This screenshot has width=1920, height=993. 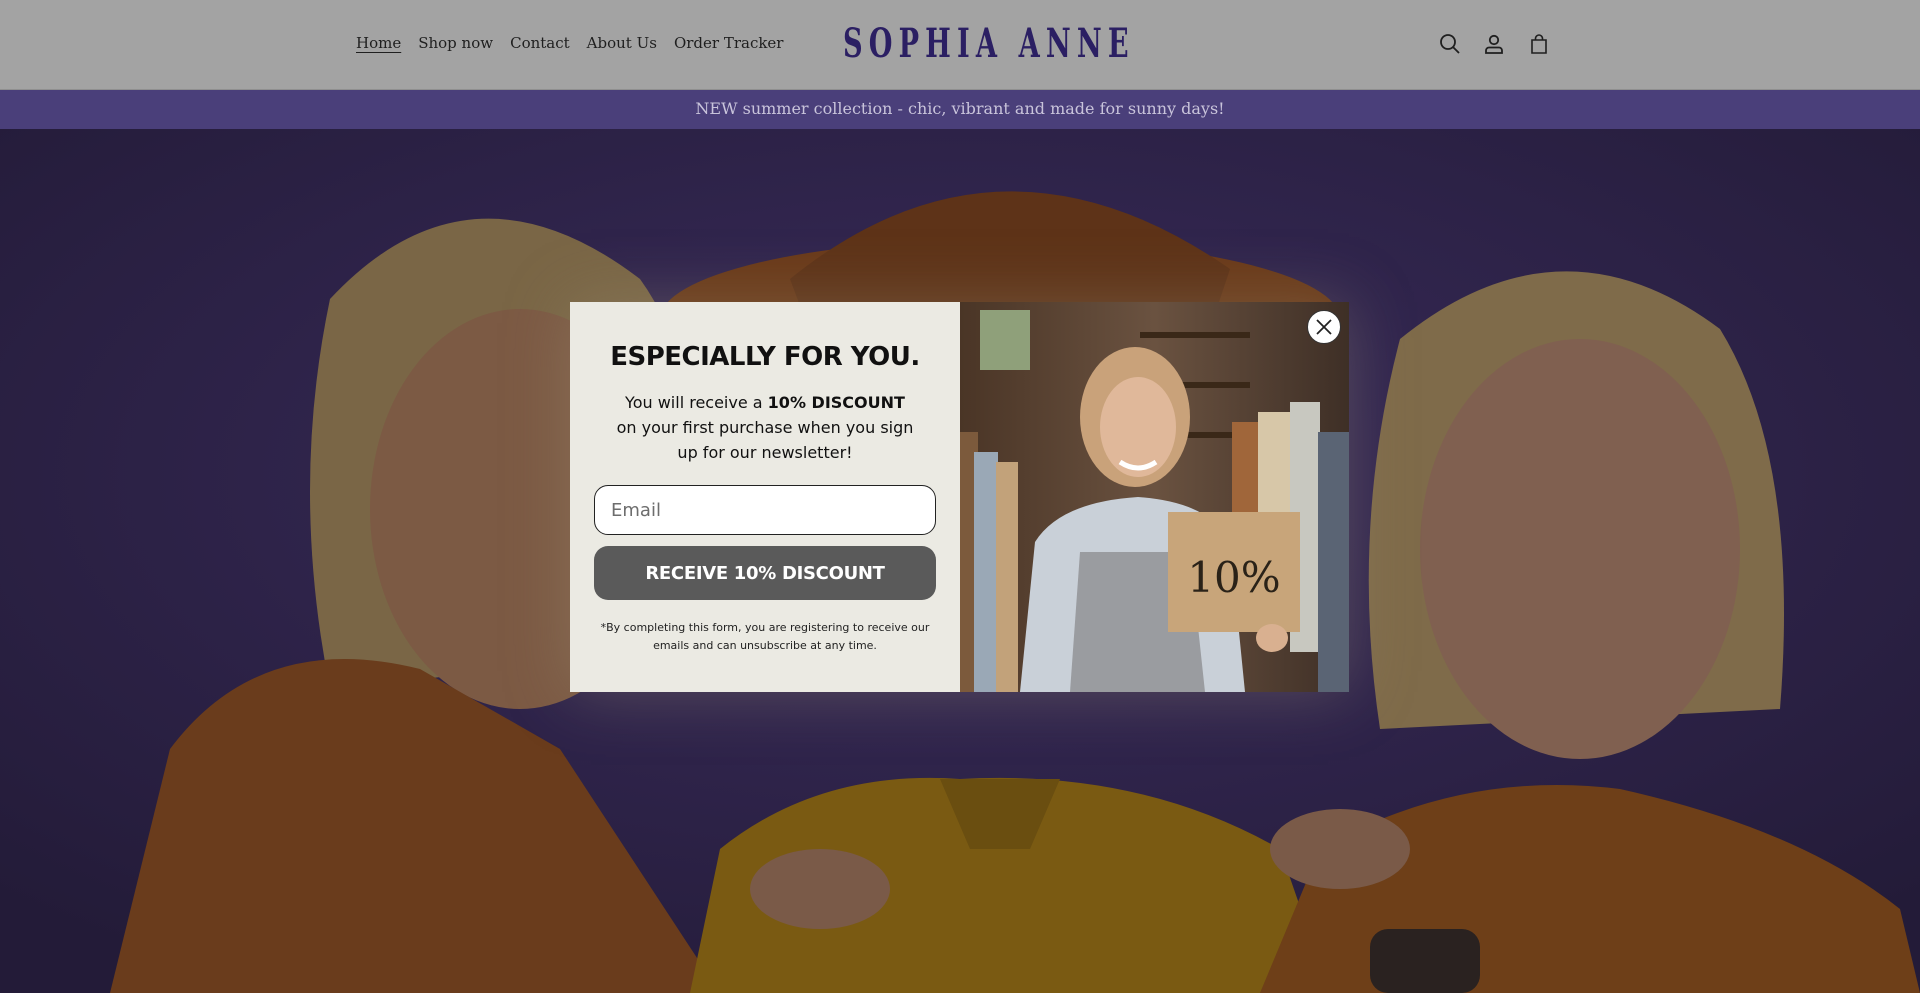 I want to click on popup-discount-highlight: 10% DISCOUNT, so click(x=836, y=402).